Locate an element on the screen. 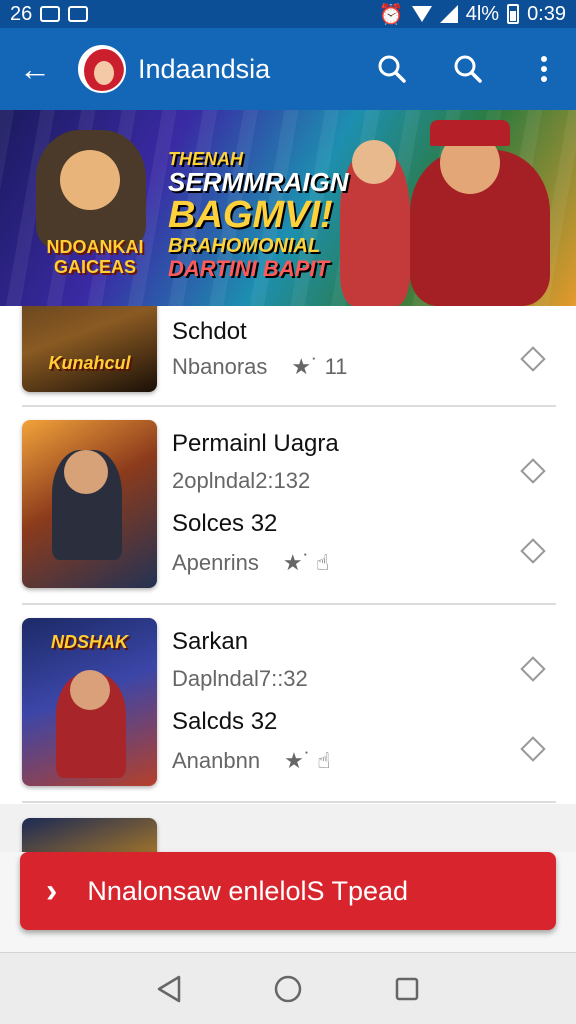 The image size is (576, 1024). hero-face is located at coordinates (90, 180).